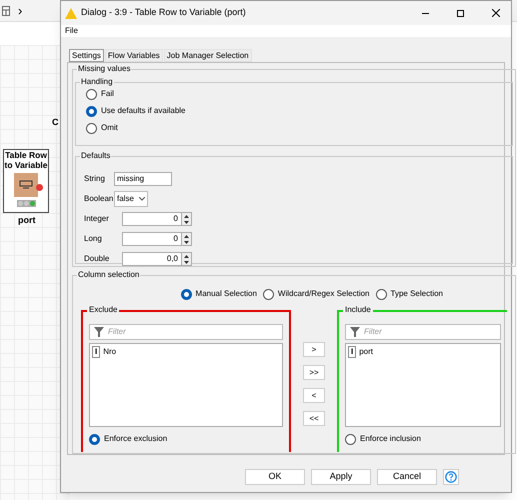 The image size is (517, 500). I want to click on workflow-node: Table Row to Variable, so click(26, 181).